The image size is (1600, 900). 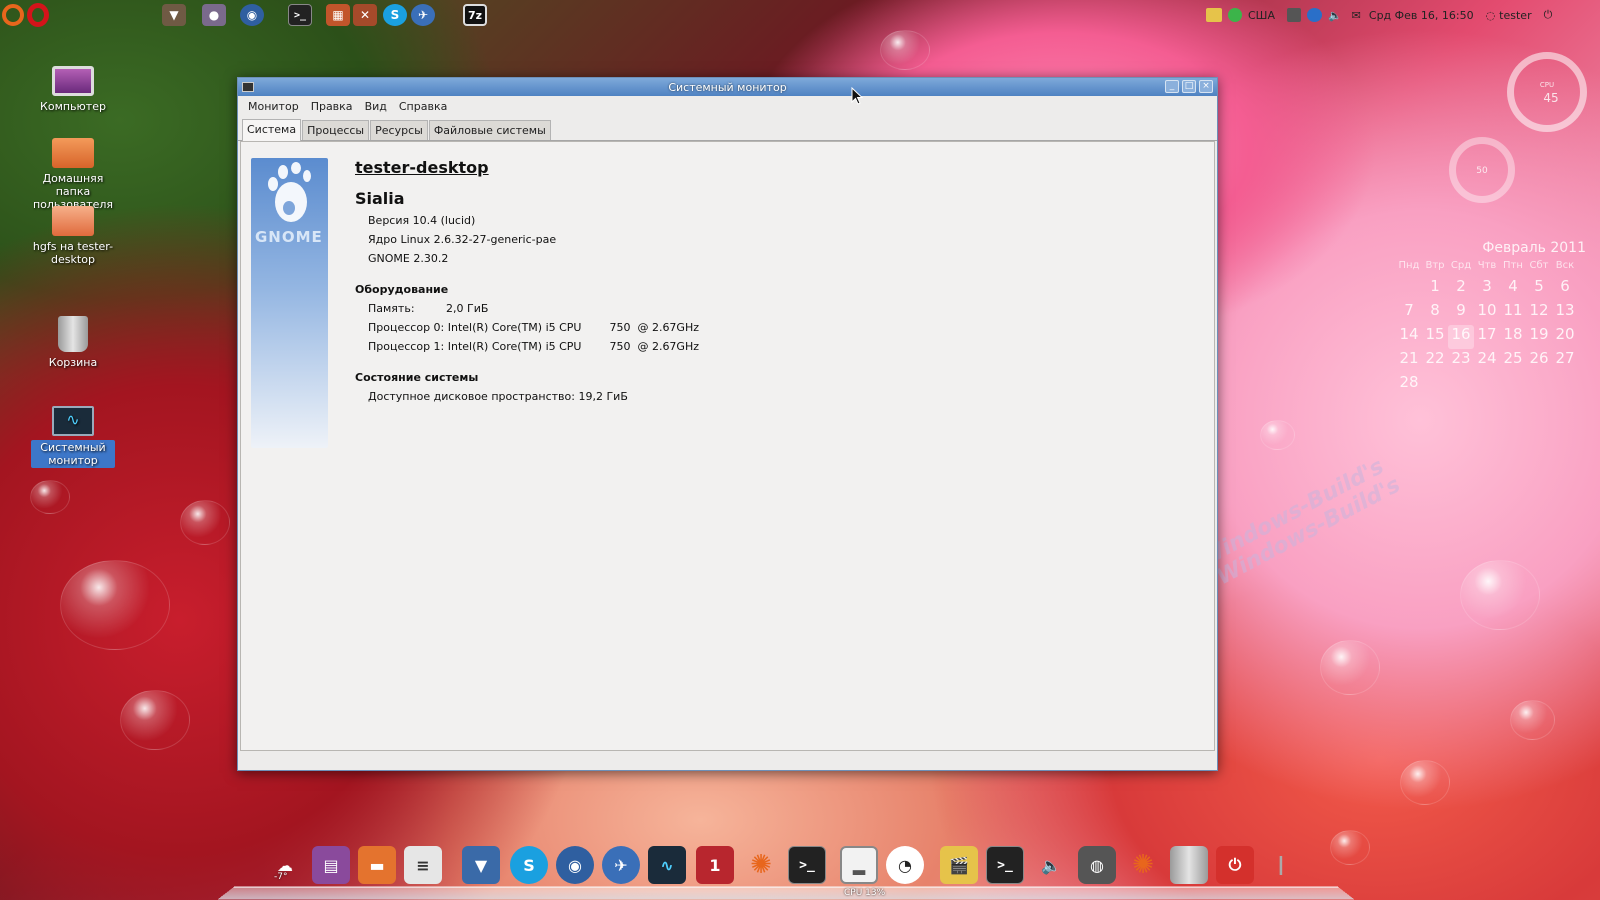 I want to click on tab-file-systems: Файловые системы, so click(x=489, y=130).